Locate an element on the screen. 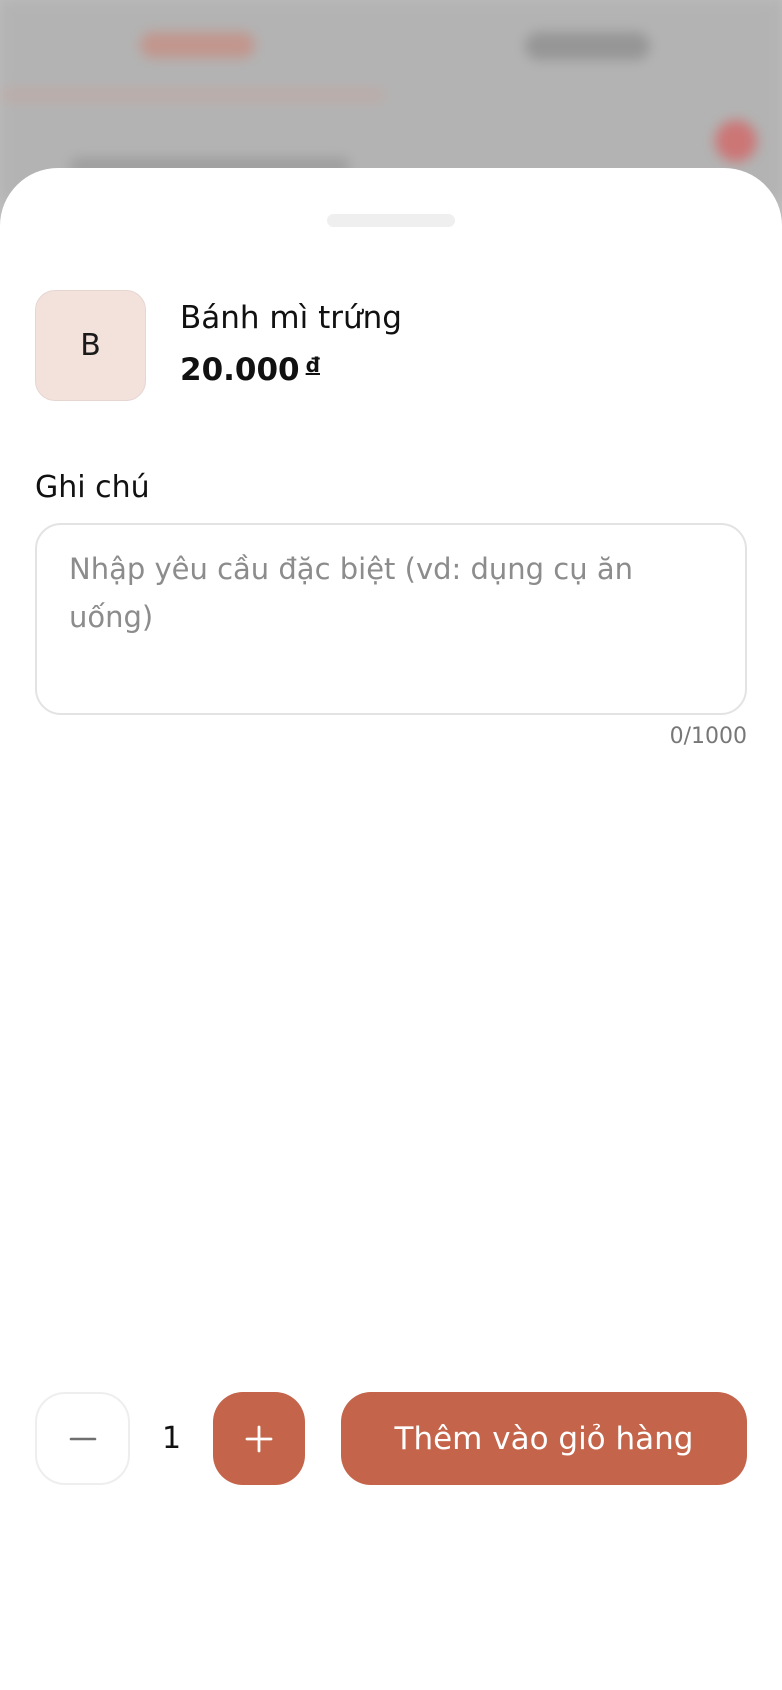  product-name: Bánh mì trứng is located at coordinates (291, 318).